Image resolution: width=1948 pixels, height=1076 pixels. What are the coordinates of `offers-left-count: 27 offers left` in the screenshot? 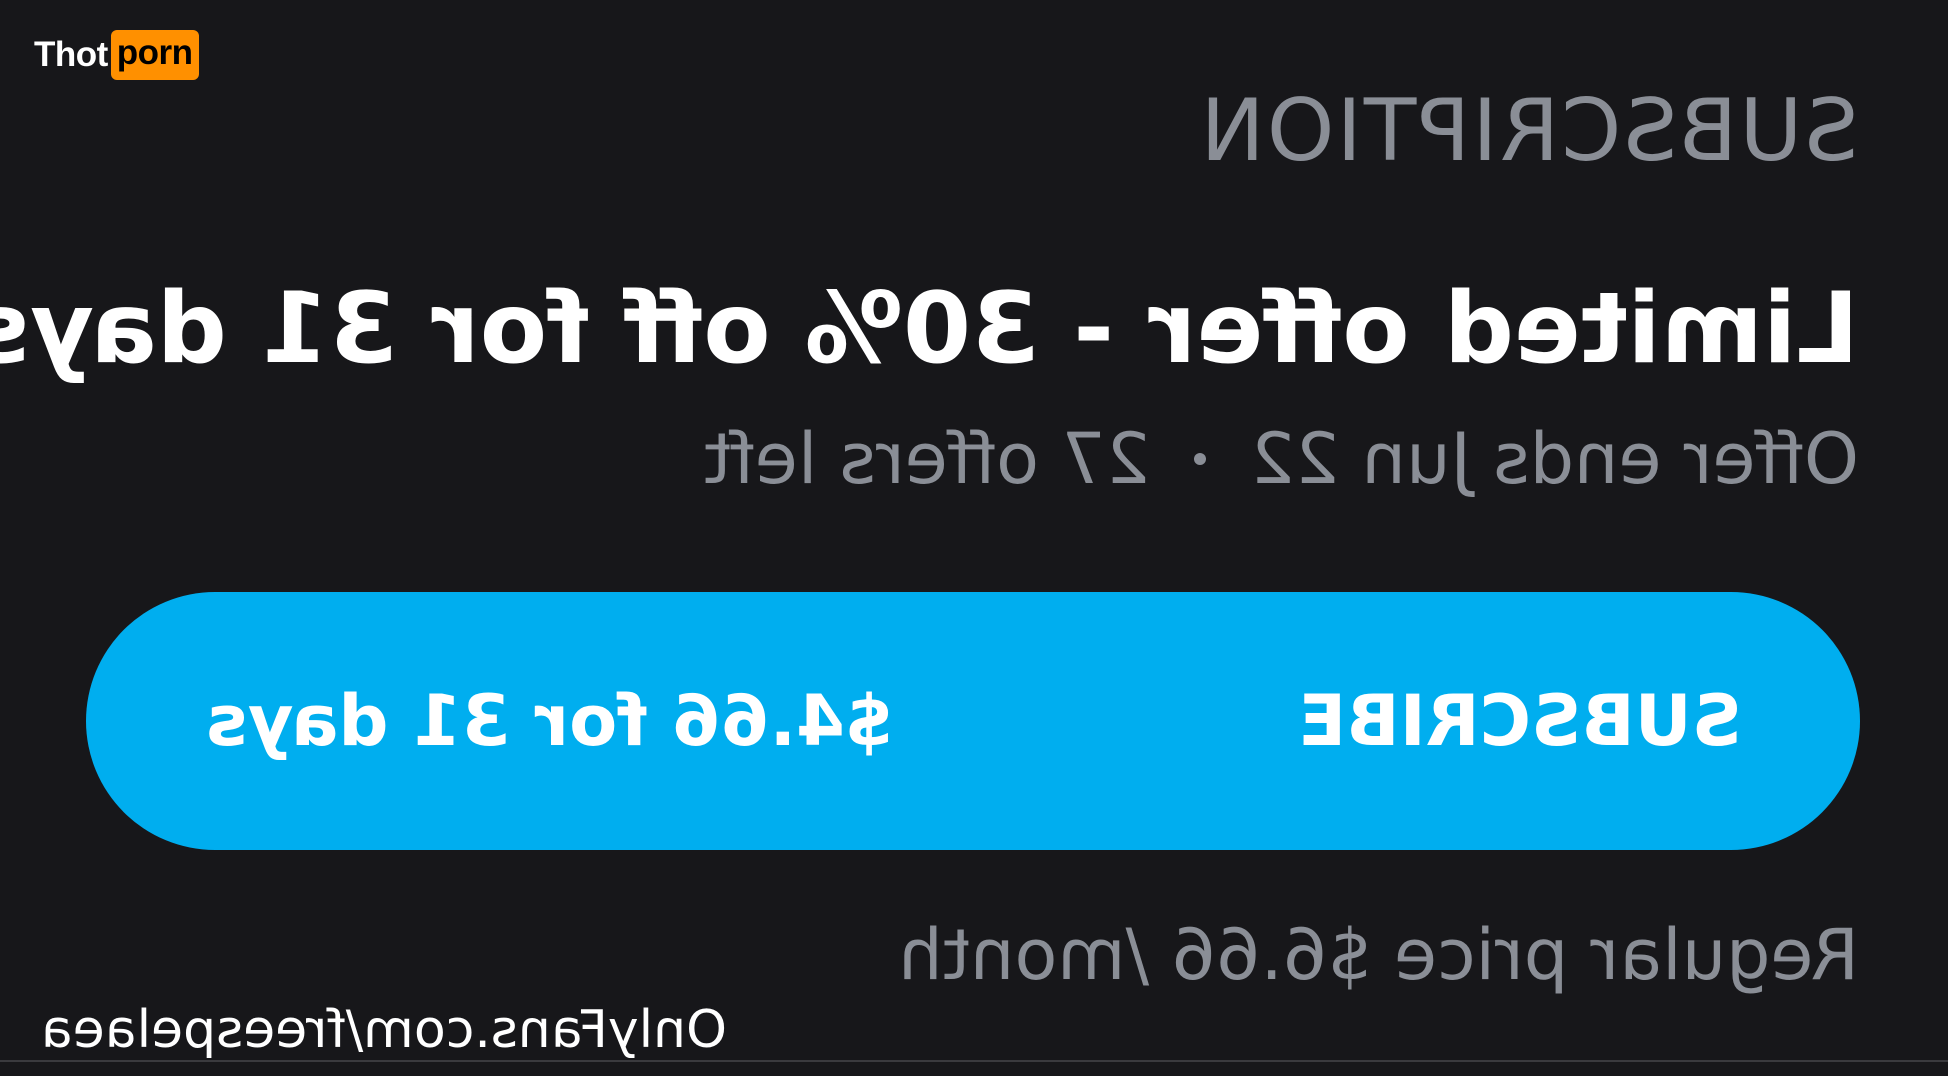 It's located at (927, 459).